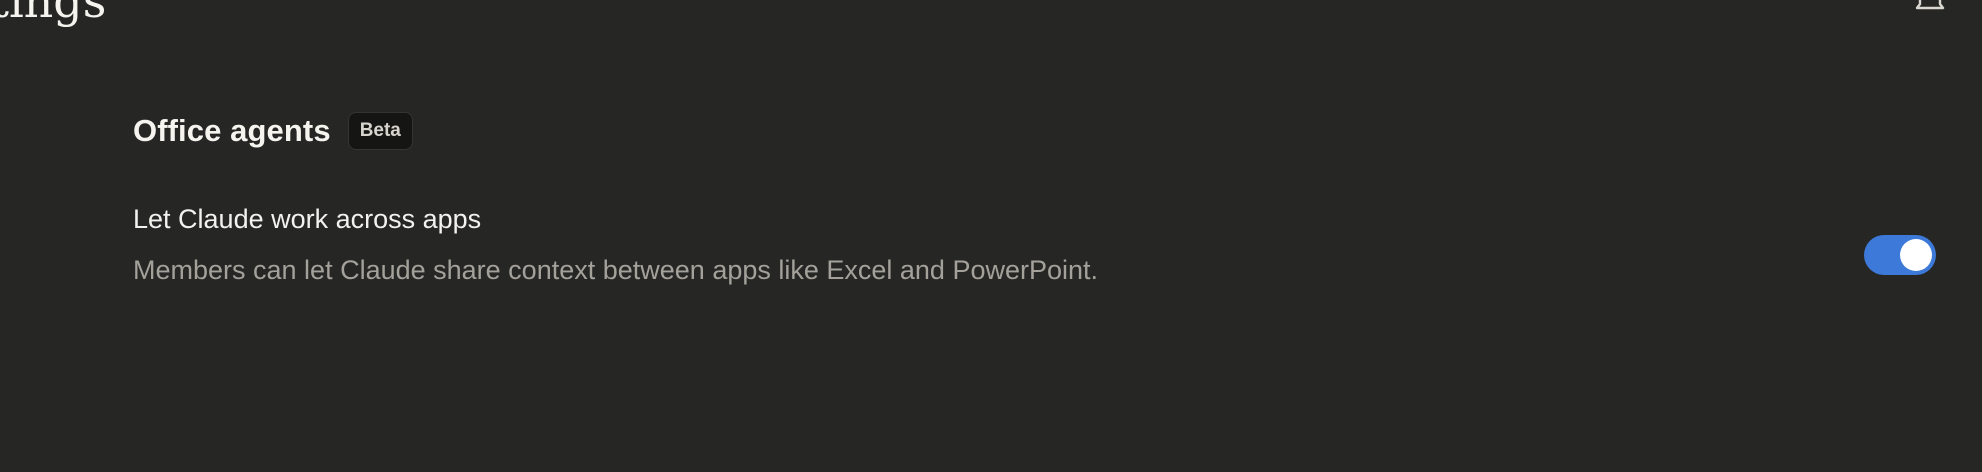 This screenshot has width=1982, height=472. What do you see at coordinates (1034, 131) in the screenshot?
I see `section-header: Office agents Beta` at bounding box center [1034, 131].